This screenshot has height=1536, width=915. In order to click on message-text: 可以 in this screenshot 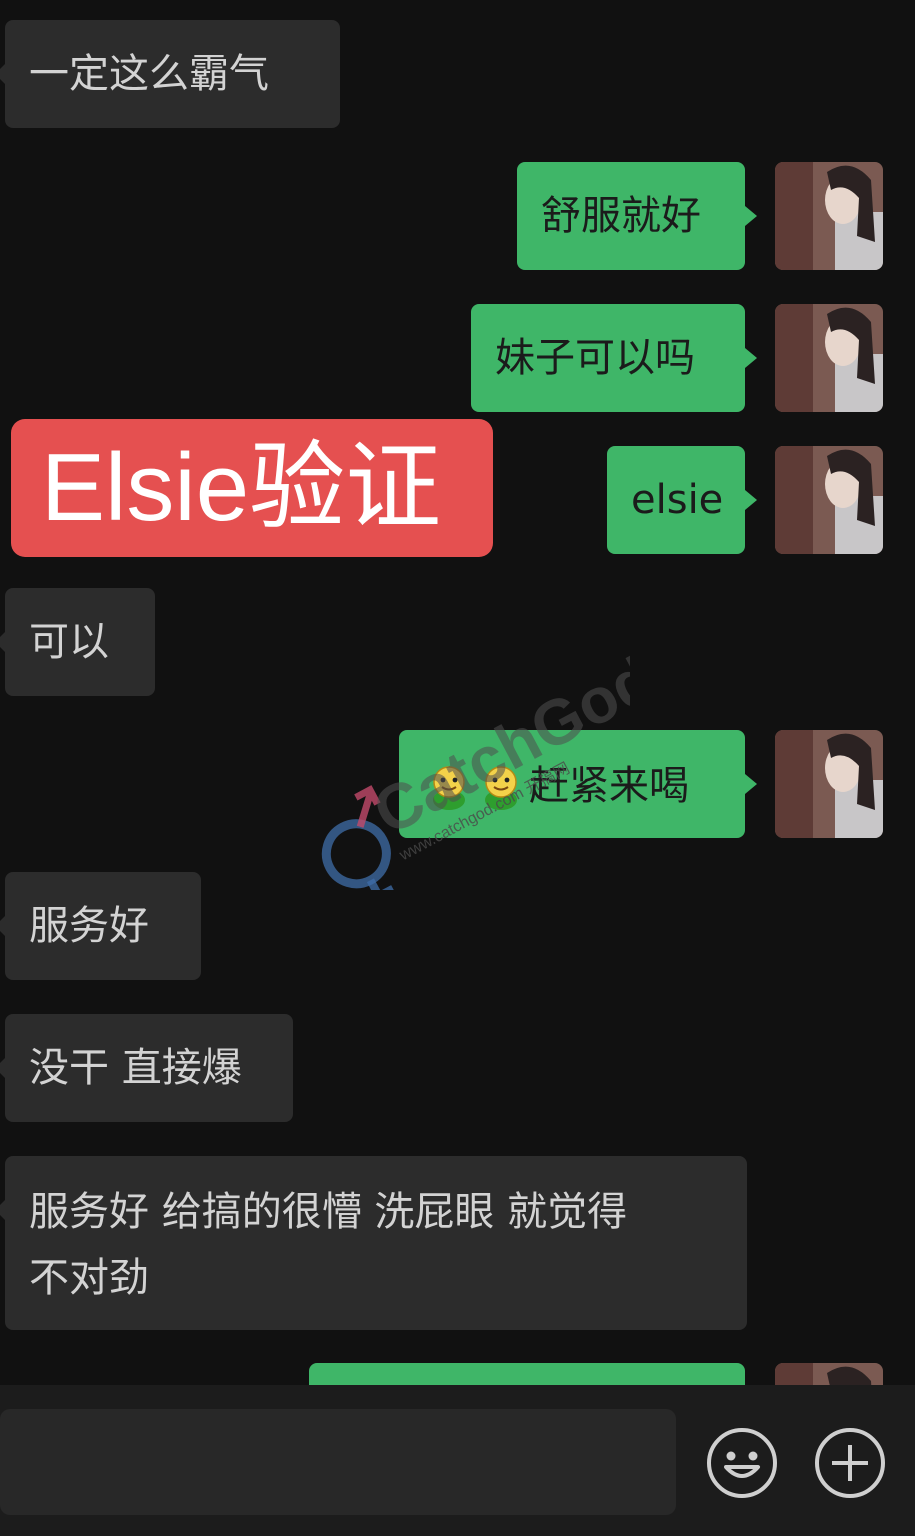, I will do `click(69, 642)`.